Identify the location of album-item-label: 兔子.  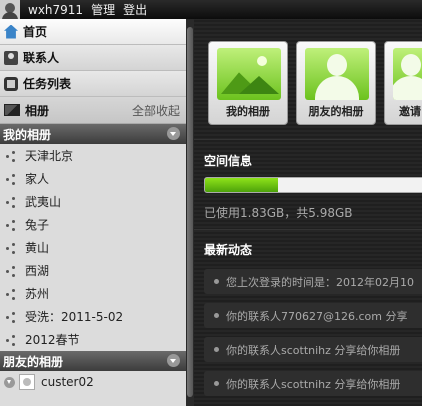
(37, 225).